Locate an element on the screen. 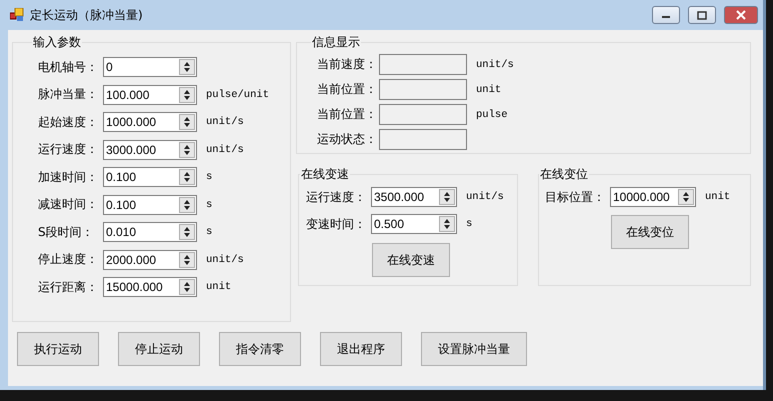  action-button: 停止运动 is located at coordinates (159, 349).